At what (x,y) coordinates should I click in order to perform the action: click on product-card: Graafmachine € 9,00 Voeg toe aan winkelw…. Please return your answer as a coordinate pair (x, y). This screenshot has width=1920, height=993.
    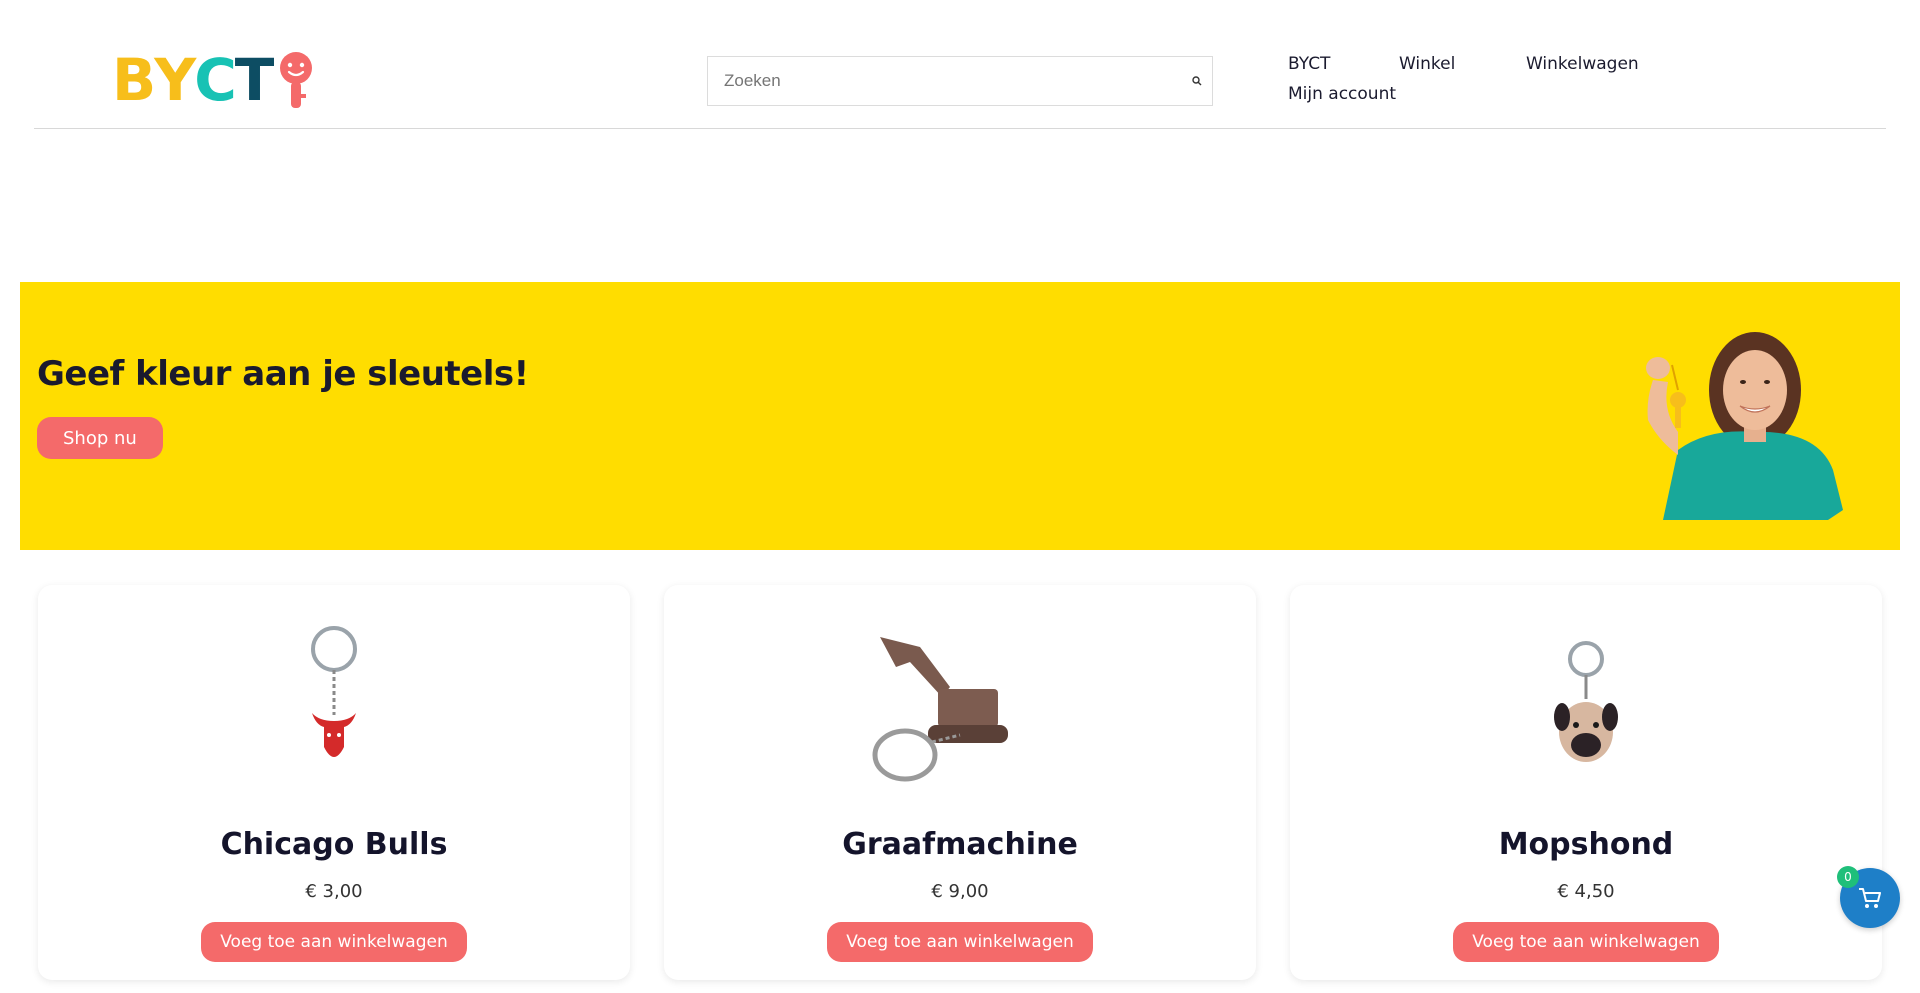
    Looking at the image, I should click on (960, 782).